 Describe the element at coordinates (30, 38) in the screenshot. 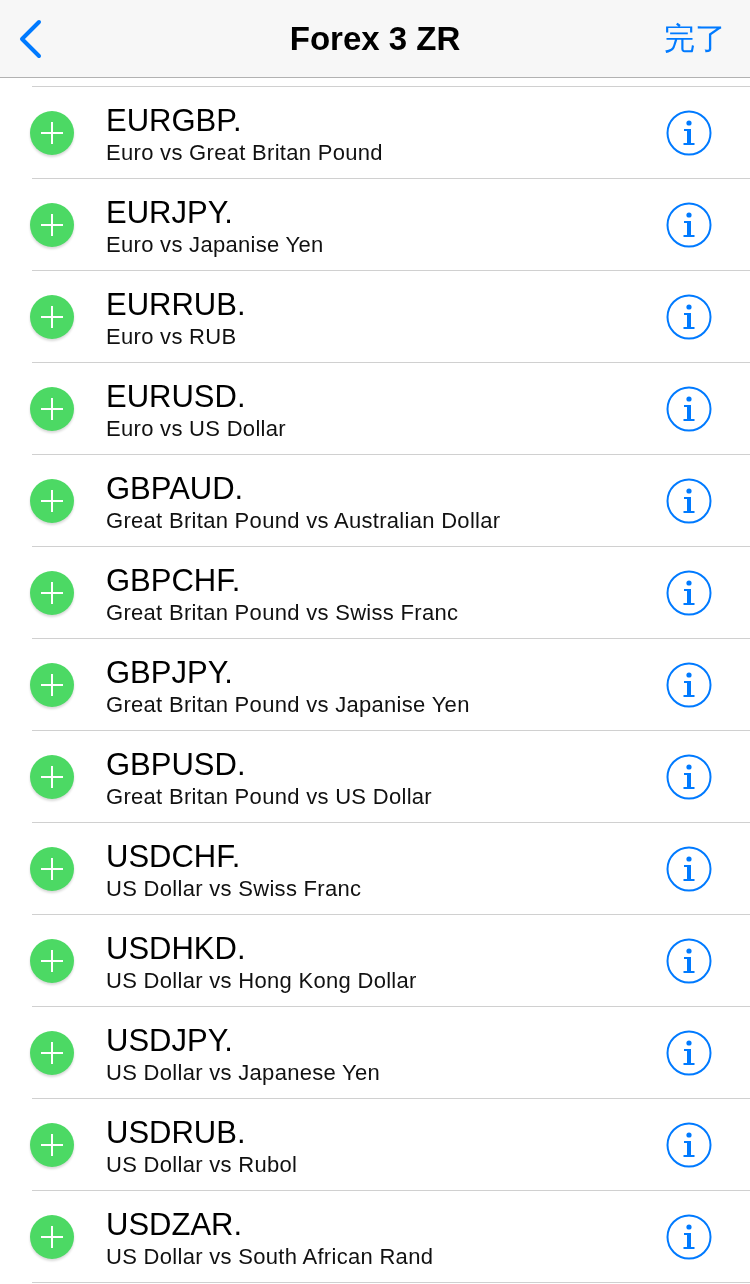

I see `back-chevron-icon` at that location.